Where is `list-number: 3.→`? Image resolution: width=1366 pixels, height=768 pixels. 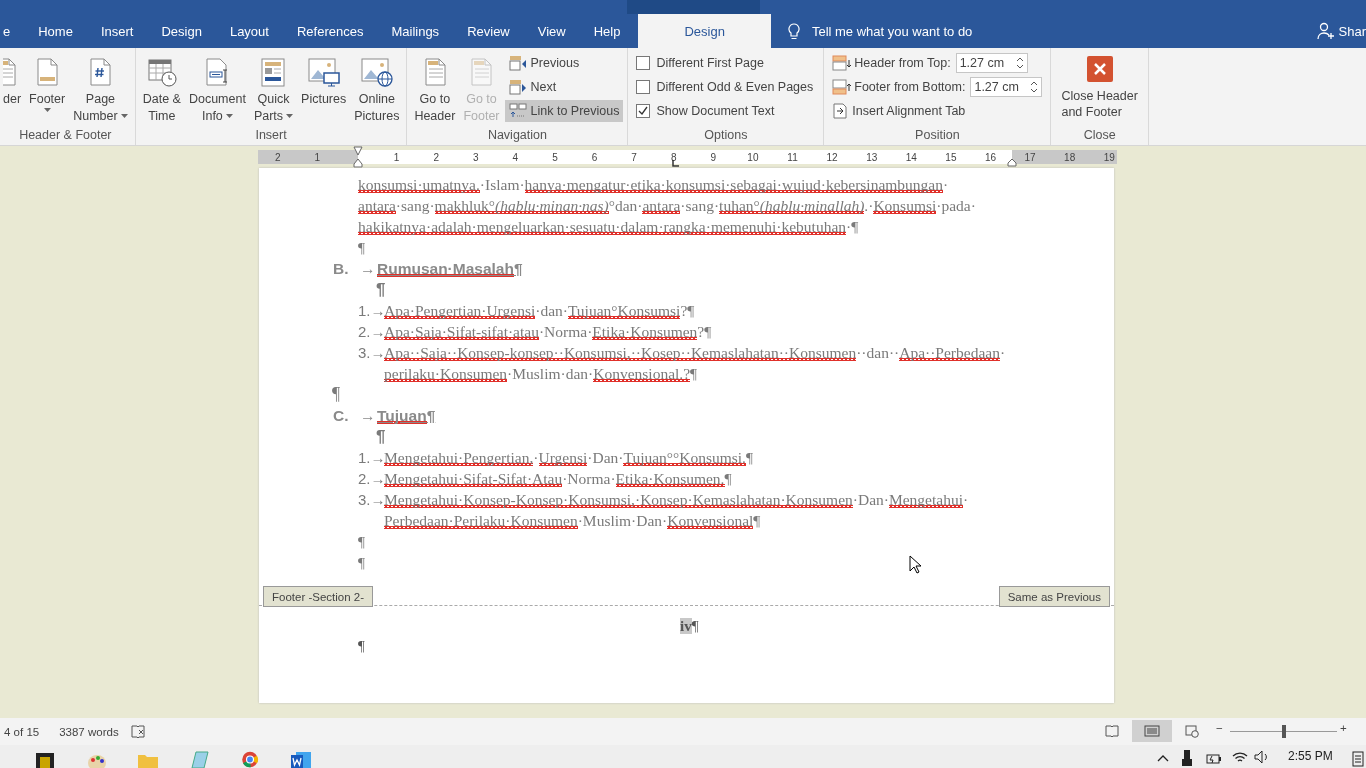
list-number: 3.→ is located at coordinates (371, 353).